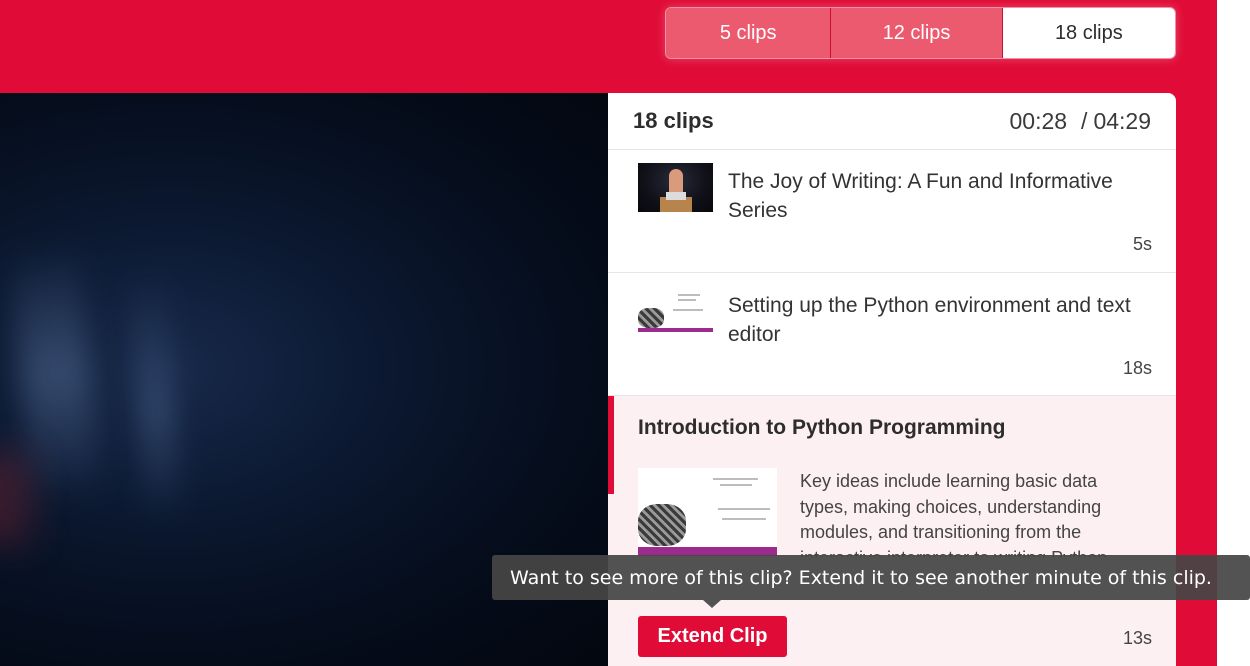  Describe the element at coordinates (712, 604) in the screenshot. I see `tooltip-arrow` at that location.